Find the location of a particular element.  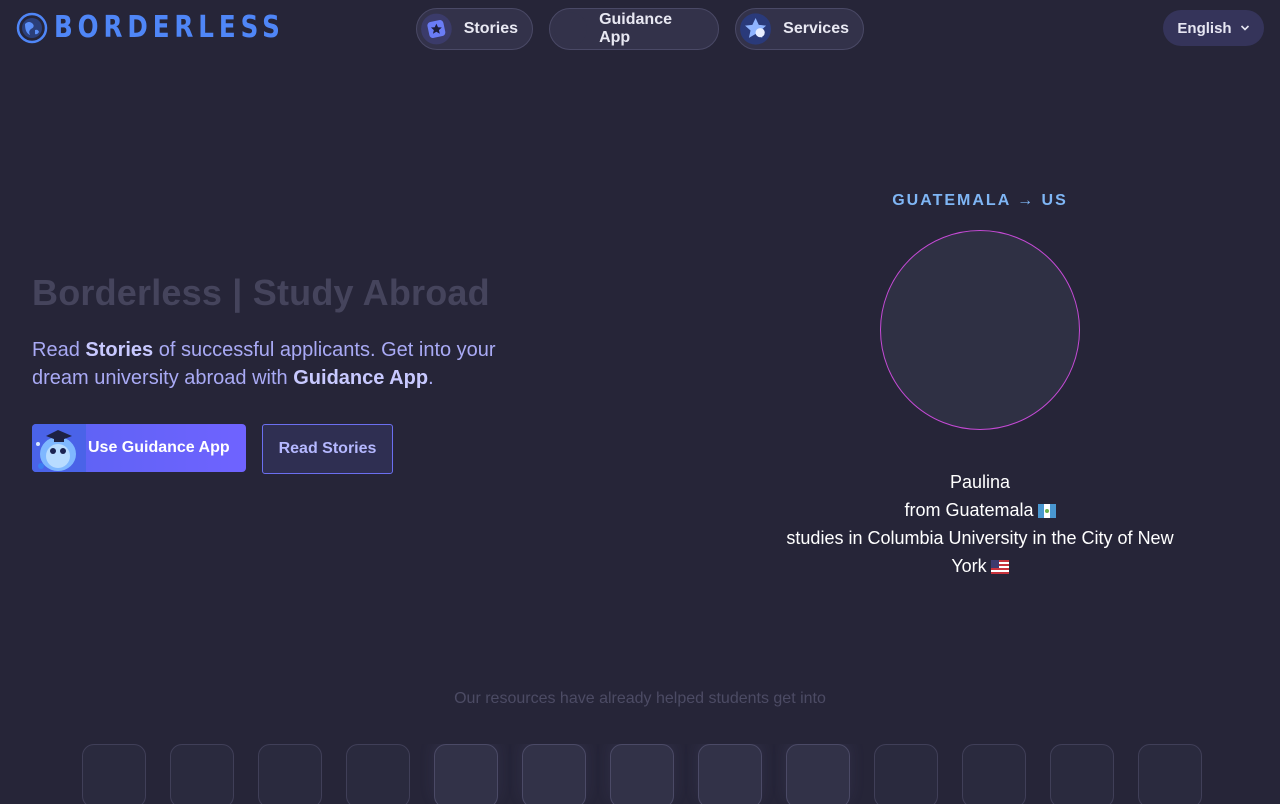

nav-item-label: Guidance App is located at coordinates (635, 28).